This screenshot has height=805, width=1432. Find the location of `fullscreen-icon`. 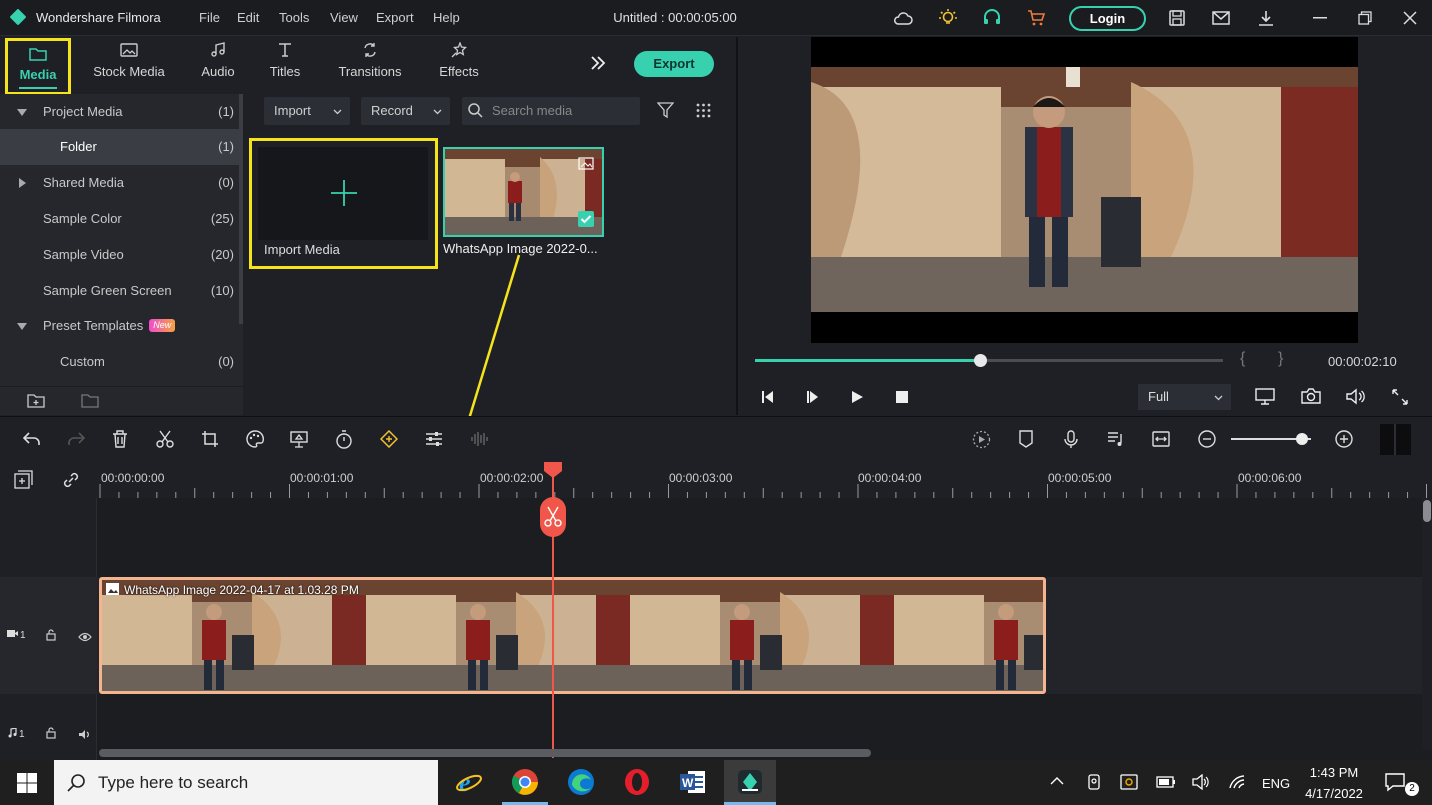

fullscreen-icon is located at coordinates (1400, 398).